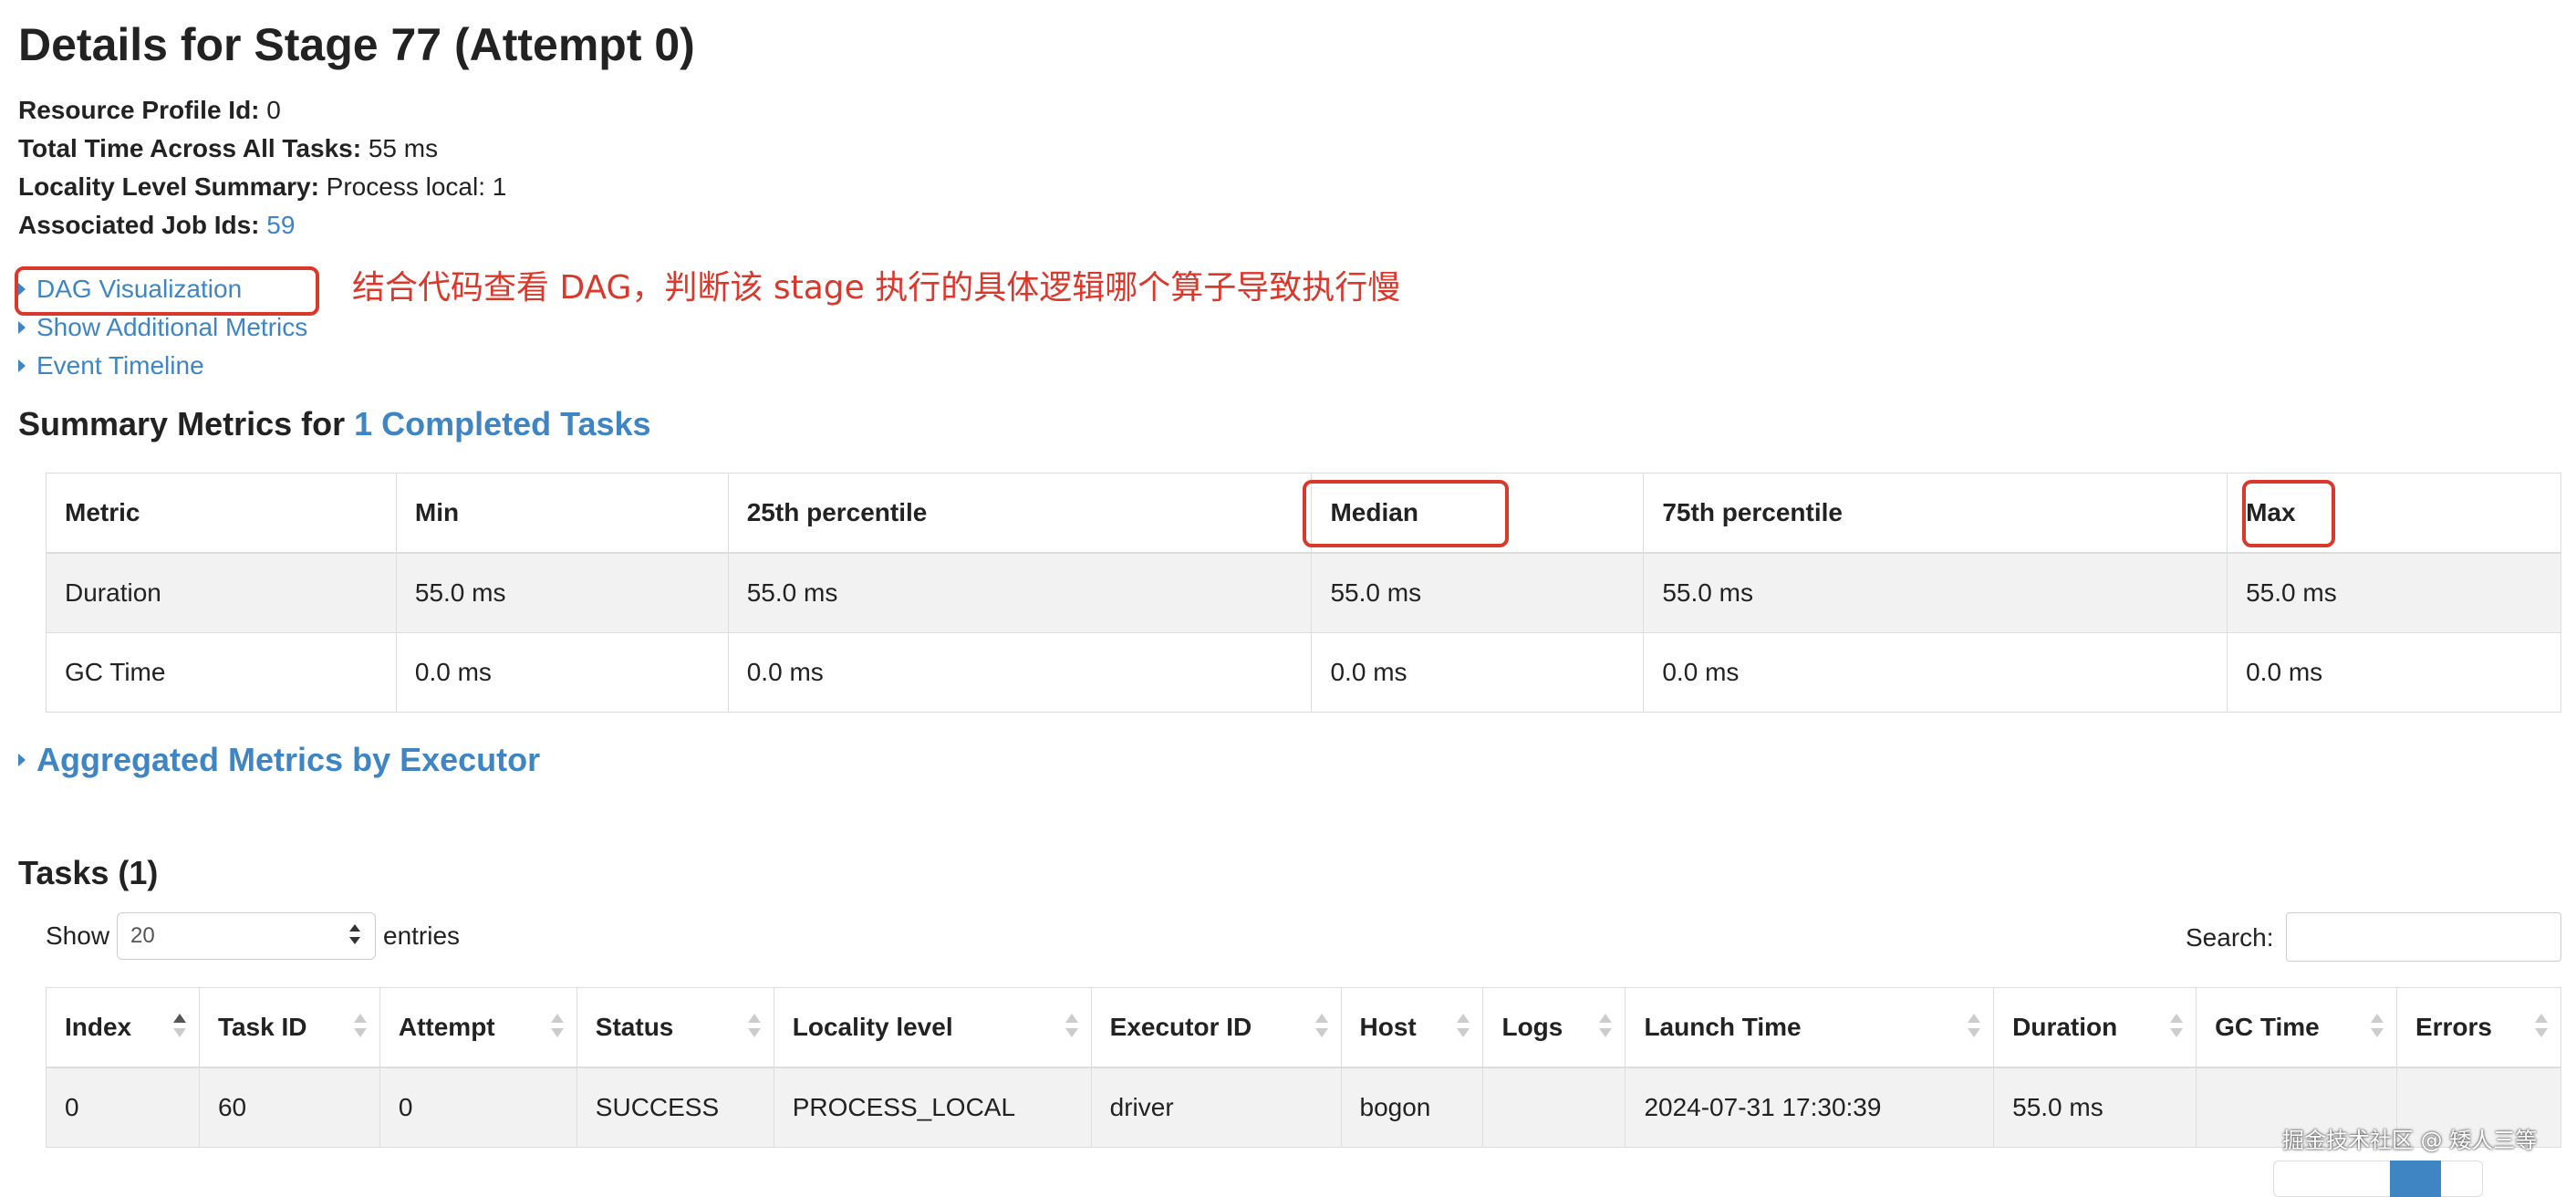  I want to click on table-cell: Duration, so click(221, 592).